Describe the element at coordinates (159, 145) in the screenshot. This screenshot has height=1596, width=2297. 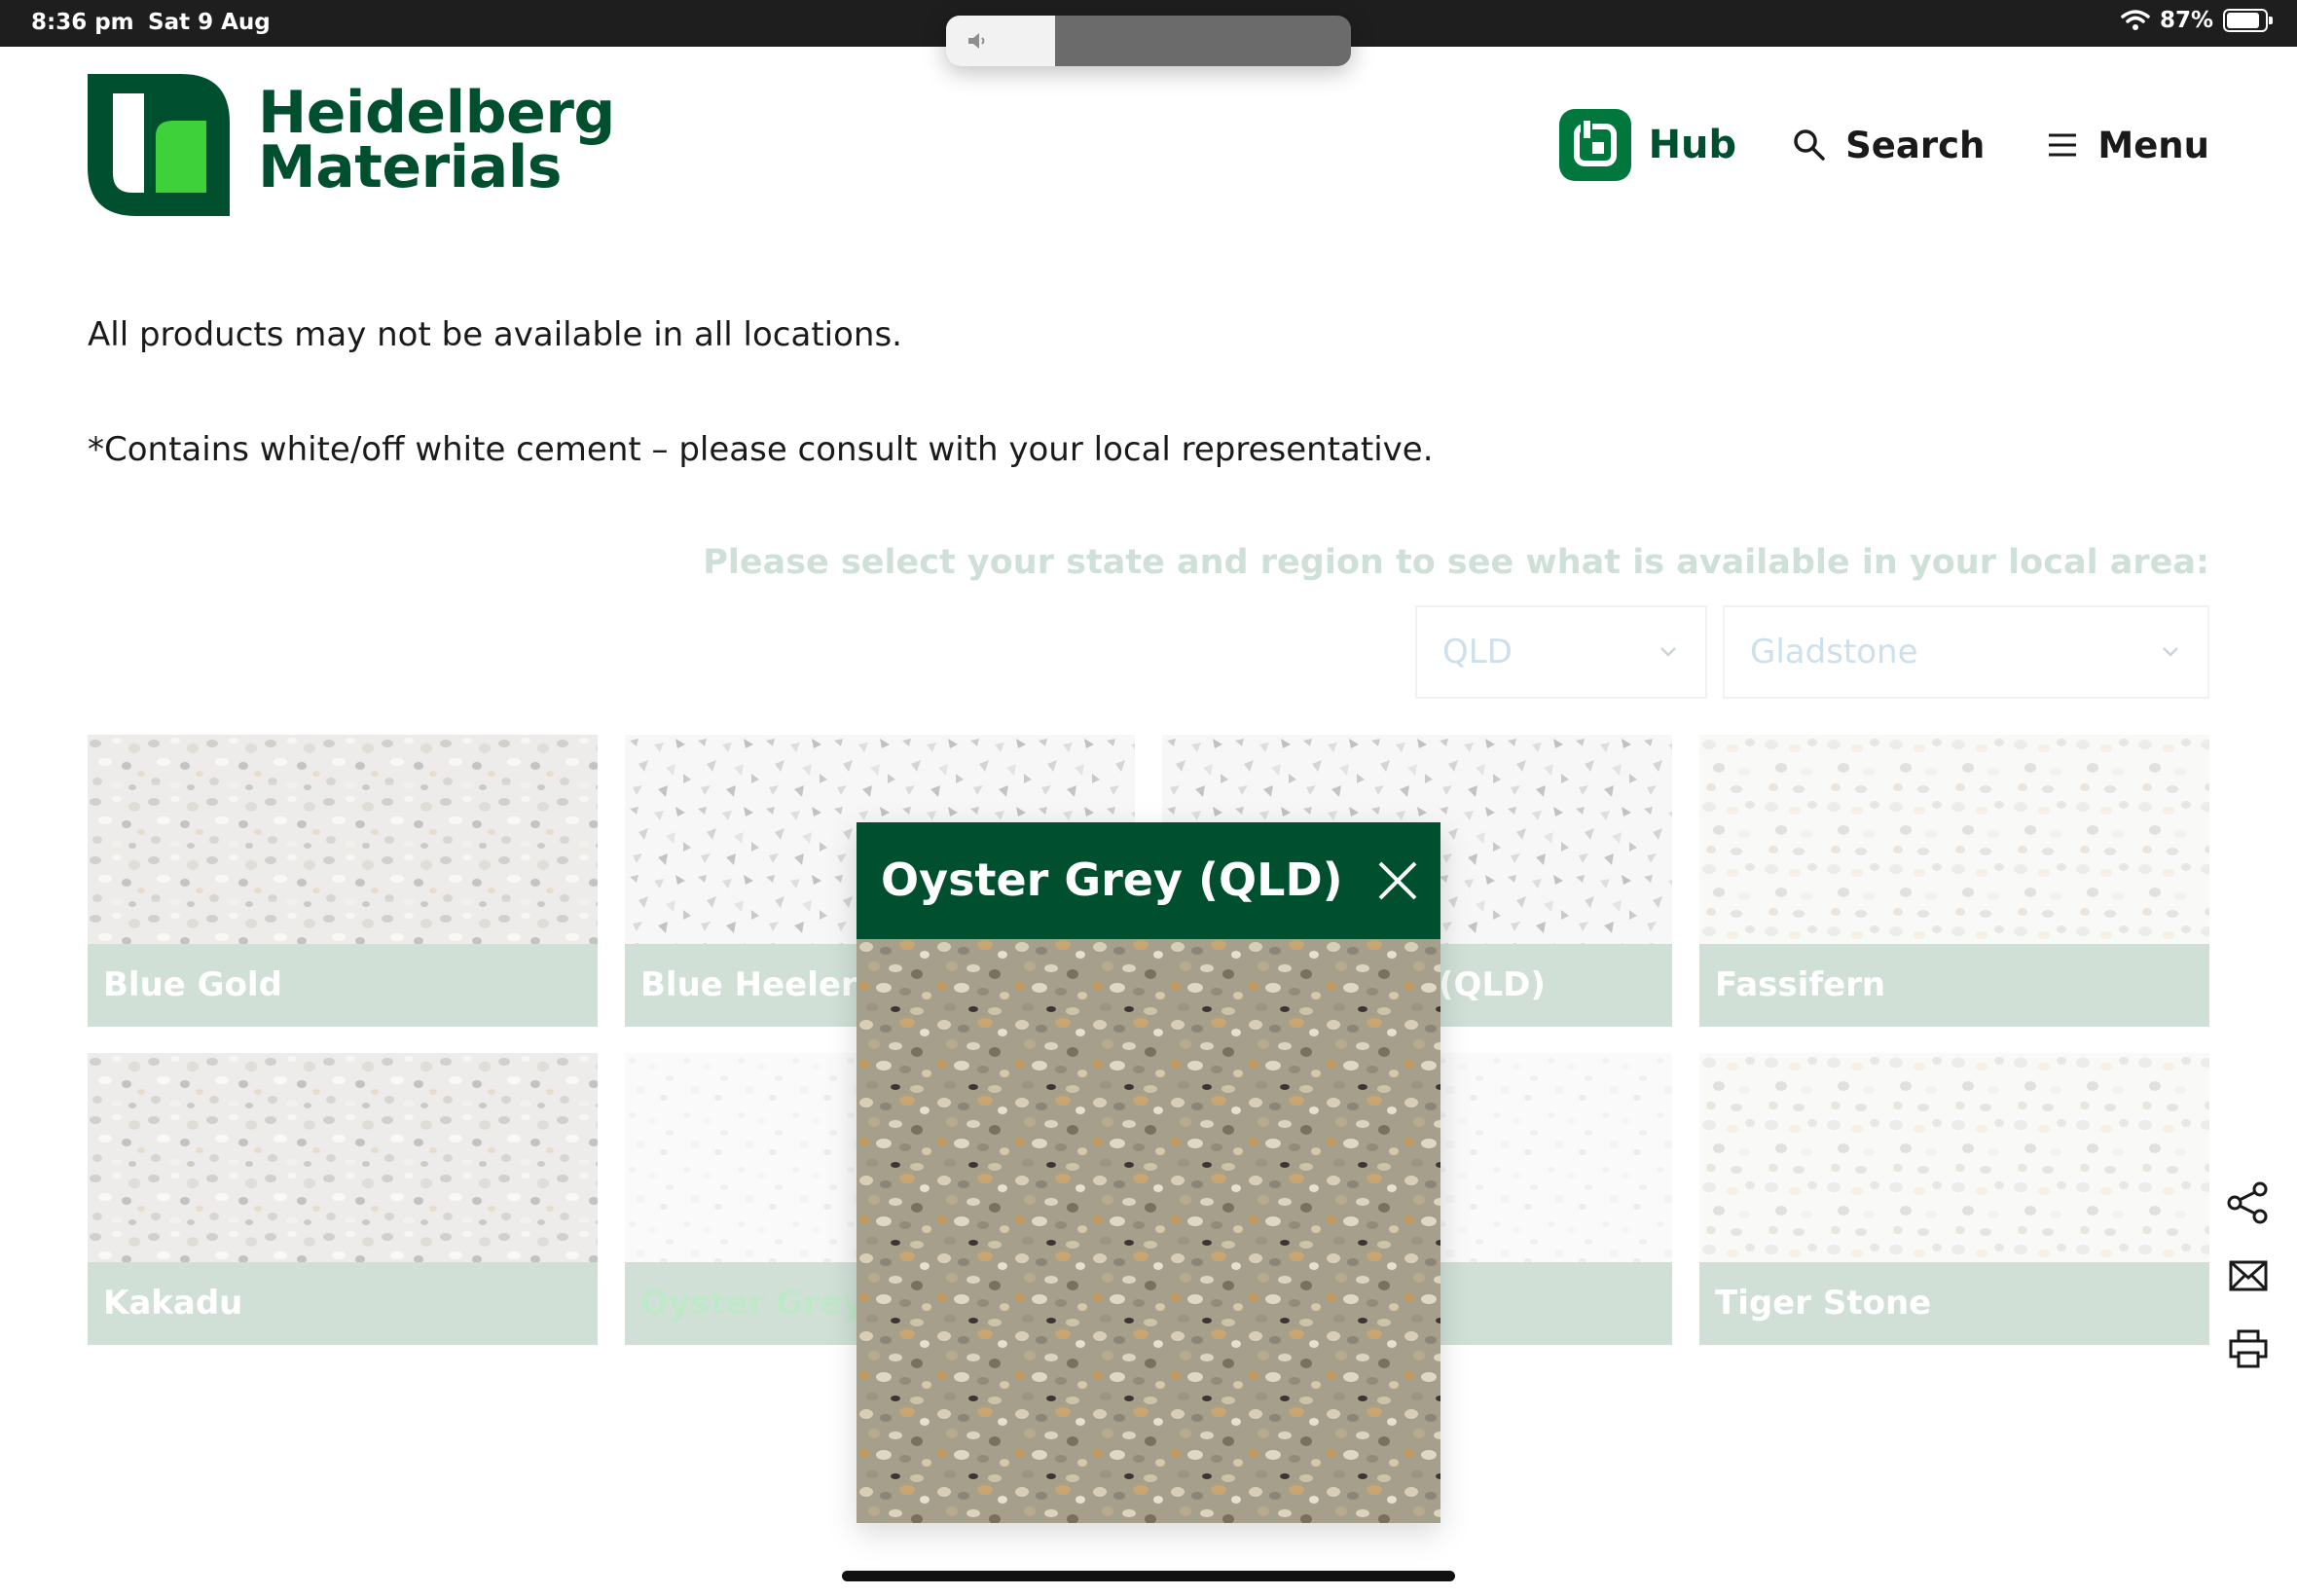
I see `heidelberg-logo-icon` at that location.